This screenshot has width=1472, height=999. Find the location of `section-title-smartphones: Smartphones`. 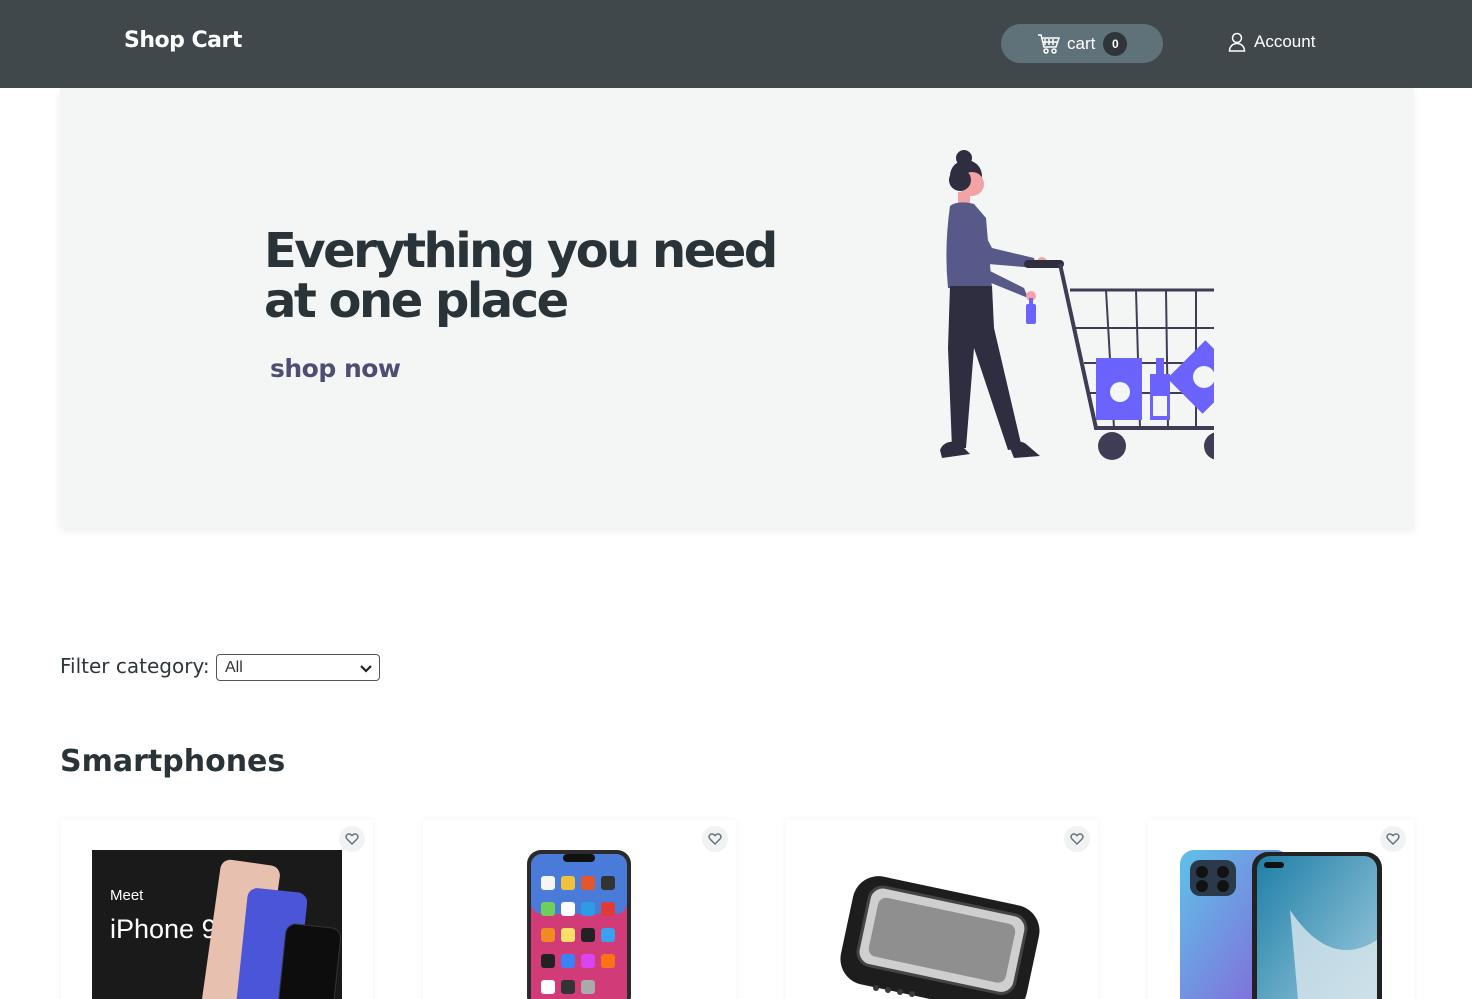

section-title-smartphones: Smartphones is located at coordinates (173, 761).